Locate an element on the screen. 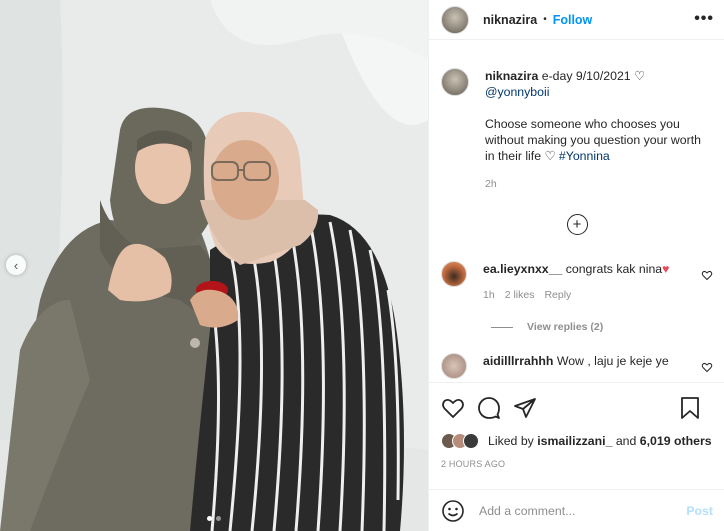 This screenshot has width=724, height=531. comment-item: aidilllrrahhh Wow , laju je keje ye is located at coordinates (577, 366).